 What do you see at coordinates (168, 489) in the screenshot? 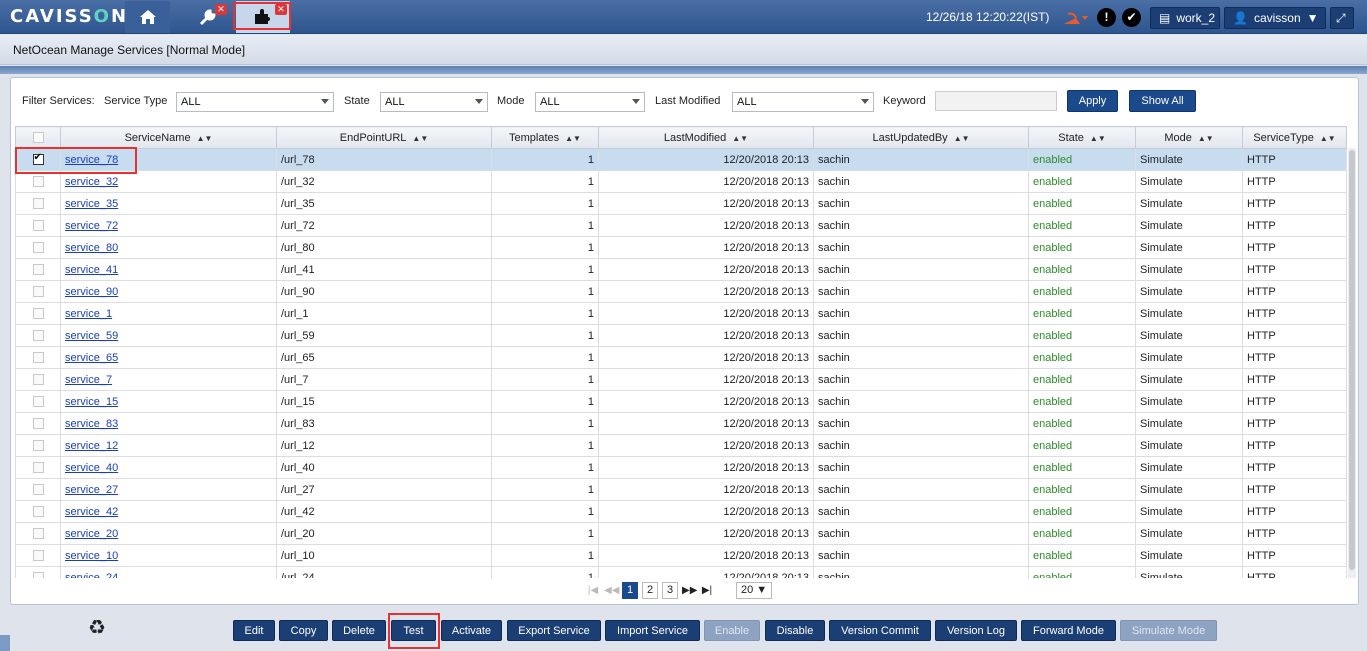
I see `table-cell: service_27` at bounding box center [168, 489].